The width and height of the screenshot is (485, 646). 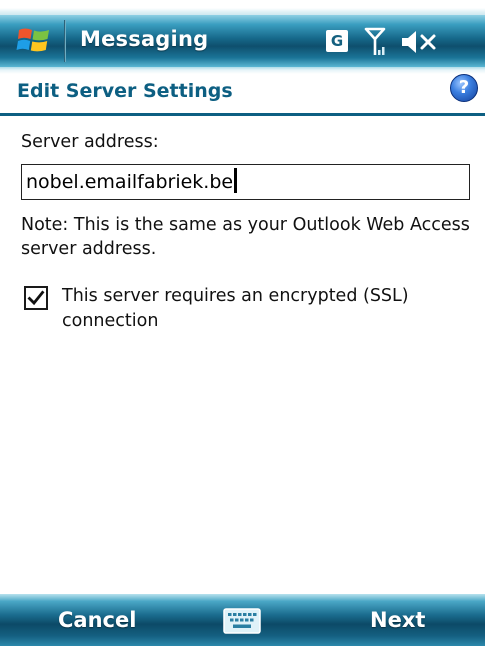 I want to click on next-softkey: Next, so click(x=397, y=620).